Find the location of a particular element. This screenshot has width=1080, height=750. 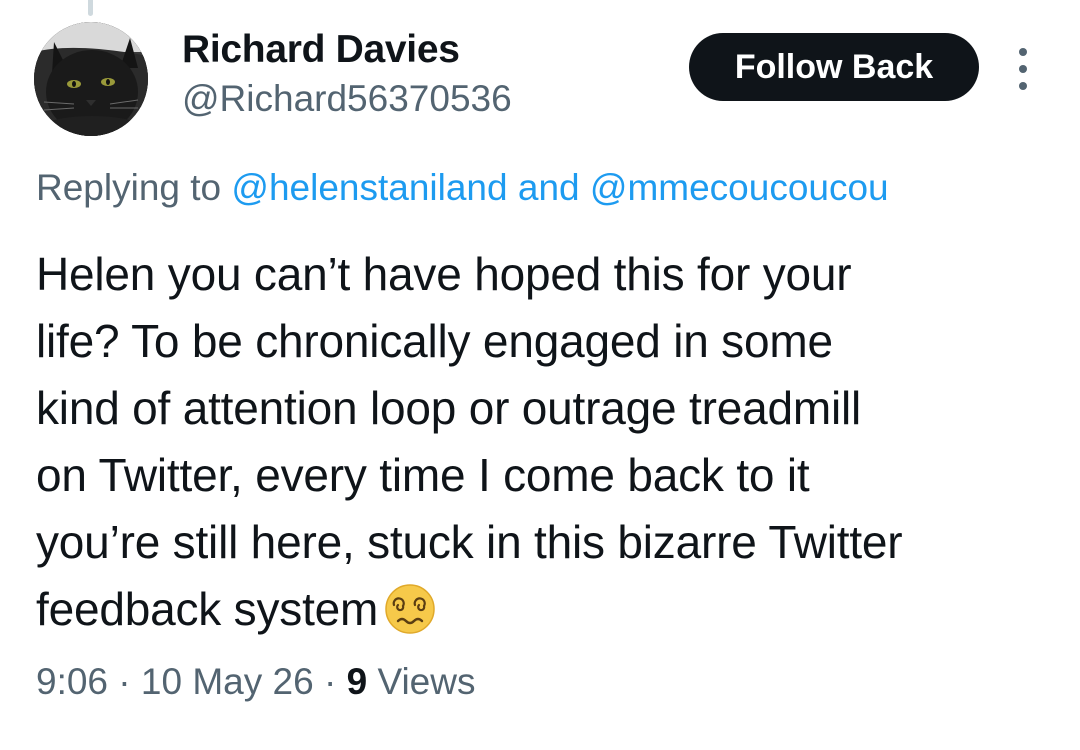

black-cat-avatar-icon is located at coordinates (91, 79).